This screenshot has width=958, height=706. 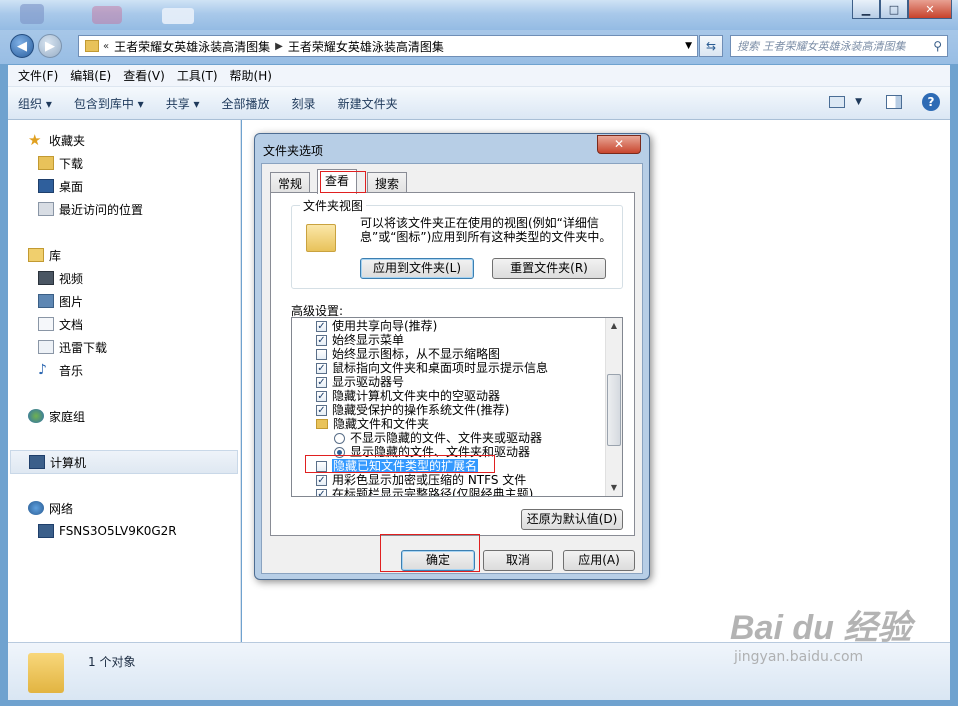 I want to click on vertical-scrollbar: ▲ ▼, so click(x=613, y=407).